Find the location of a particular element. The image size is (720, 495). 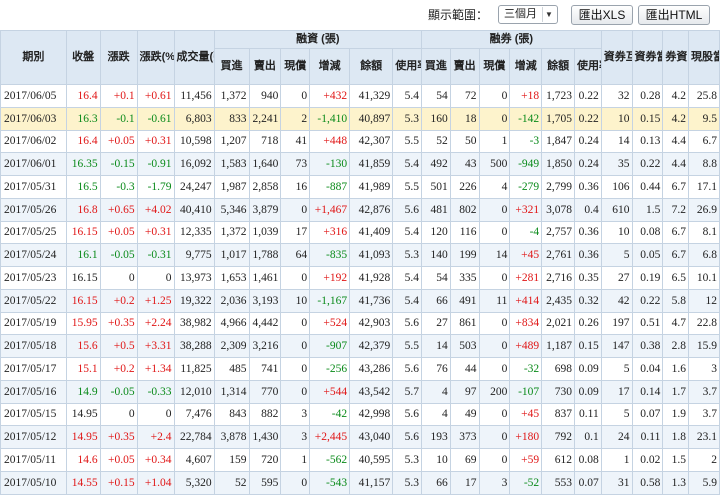

cell-margin-diff: -1,167 is located at coordinates (330, 300).